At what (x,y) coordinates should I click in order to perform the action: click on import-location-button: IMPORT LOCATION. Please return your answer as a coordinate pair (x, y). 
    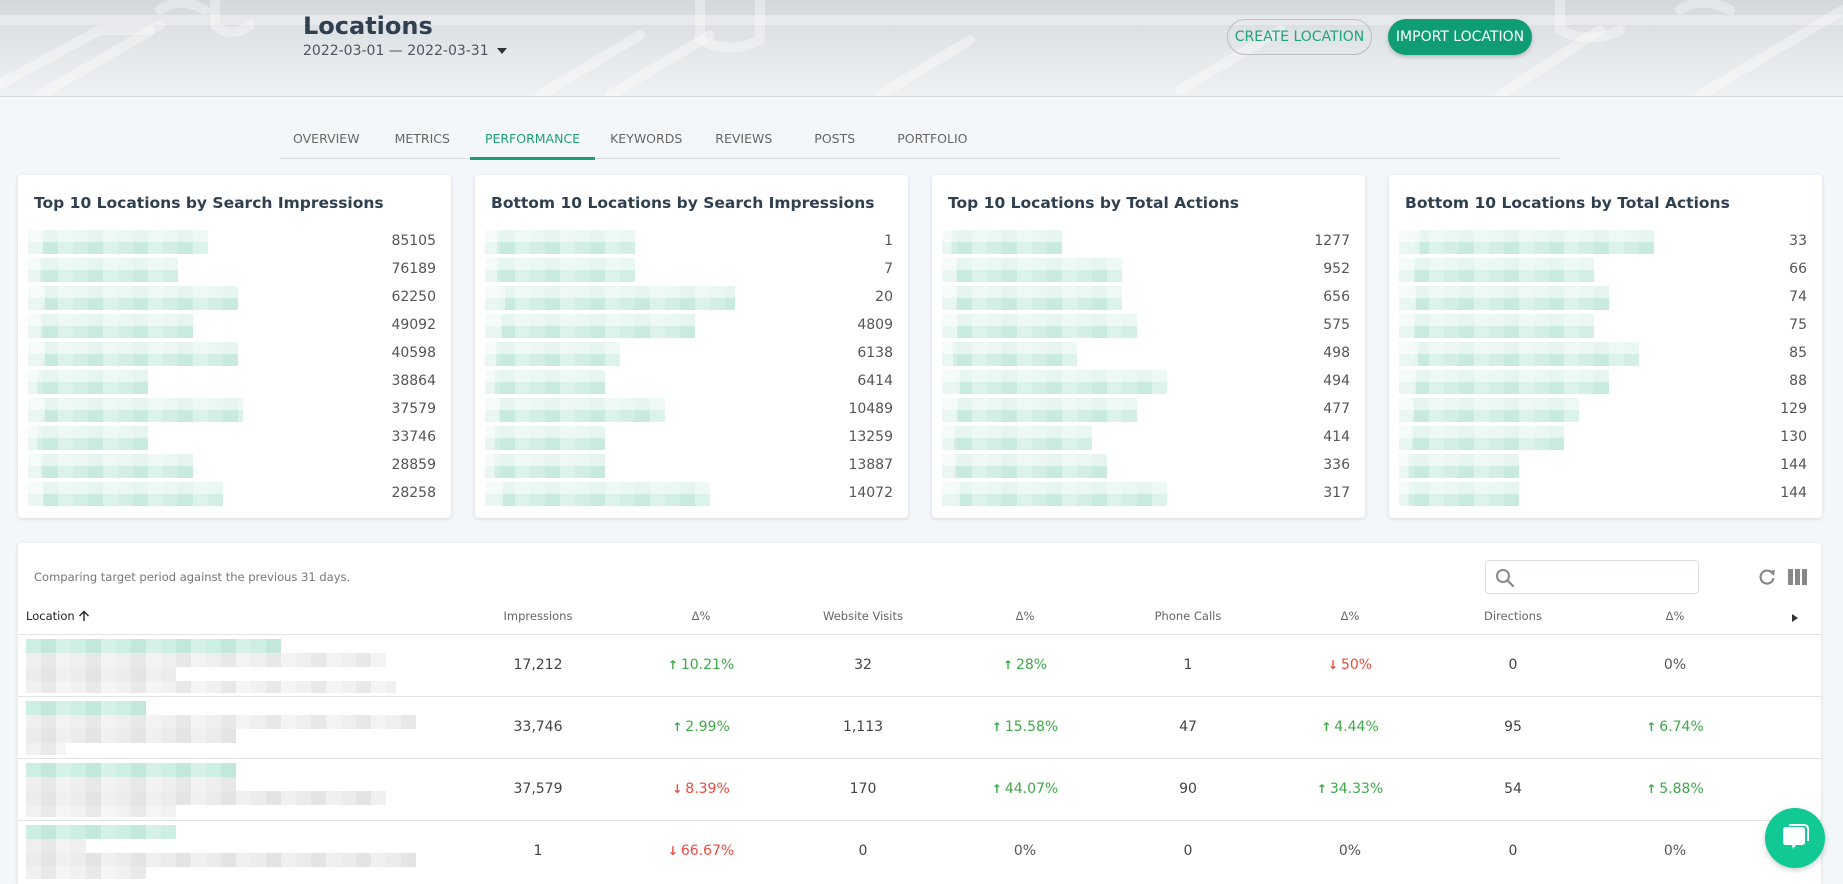
    Looking at the image, I should click on (1460, 37).